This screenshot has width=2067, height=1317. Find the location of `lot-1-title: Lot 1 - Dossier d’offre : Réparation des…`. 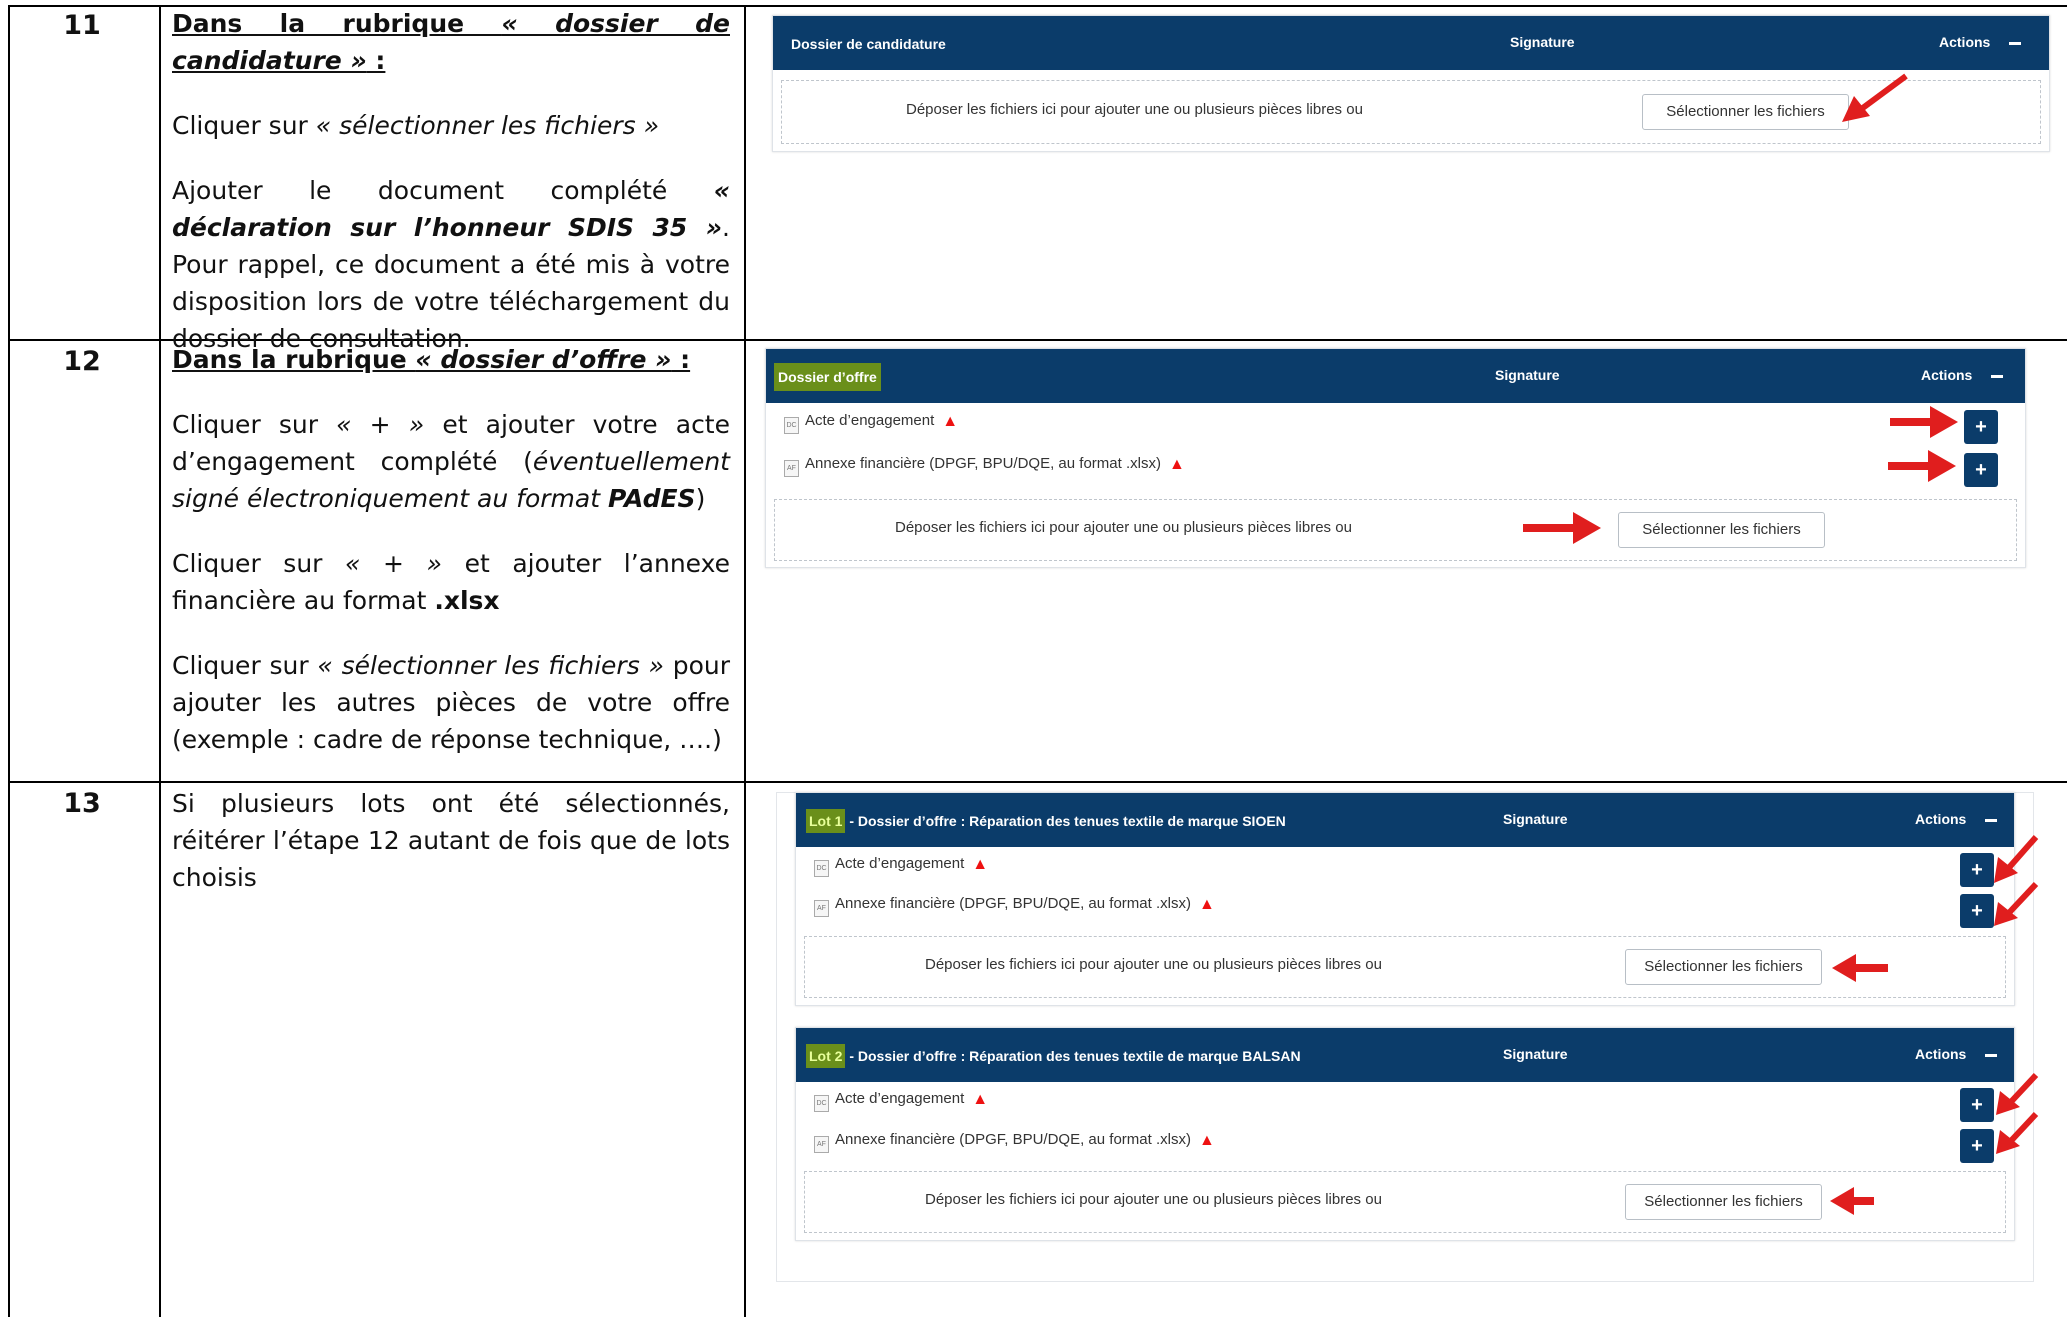

lot-1-title: Lot 1 - Dossier d’offre : Réparation des… is located at coordinates (1046, 821).